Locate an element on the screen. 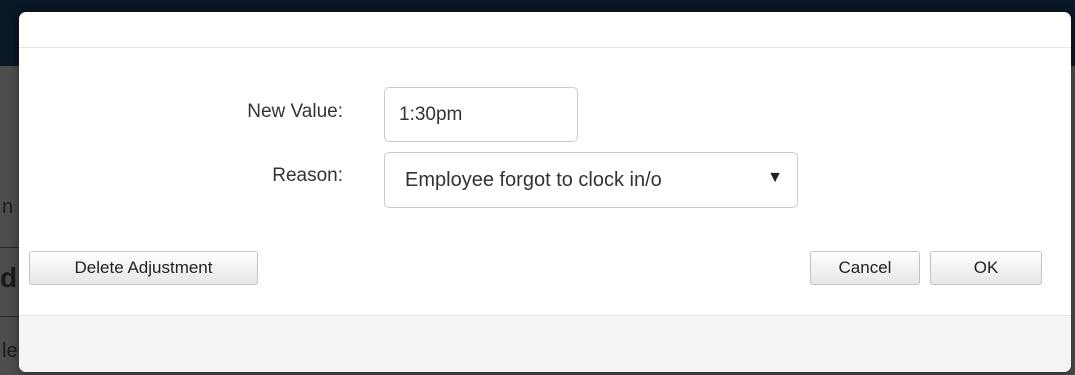 This screenshot has height=375, width=1075. background-heading-fragment: d is located at coordinates (9, 277).